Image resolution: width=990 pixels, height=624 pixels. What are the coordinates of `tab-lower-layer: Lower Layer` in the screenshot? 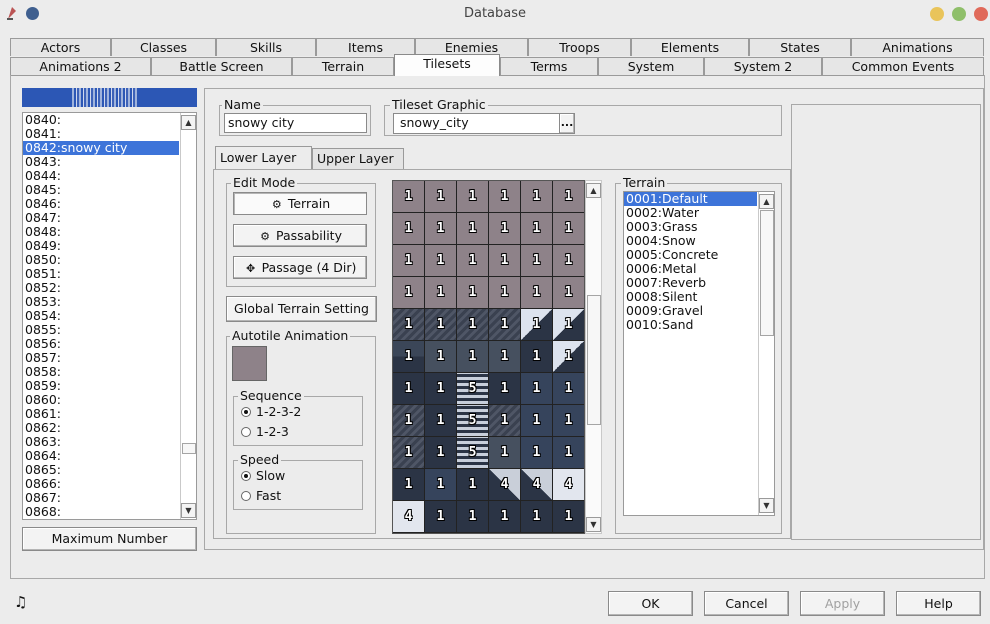 It's located at (263, 157).